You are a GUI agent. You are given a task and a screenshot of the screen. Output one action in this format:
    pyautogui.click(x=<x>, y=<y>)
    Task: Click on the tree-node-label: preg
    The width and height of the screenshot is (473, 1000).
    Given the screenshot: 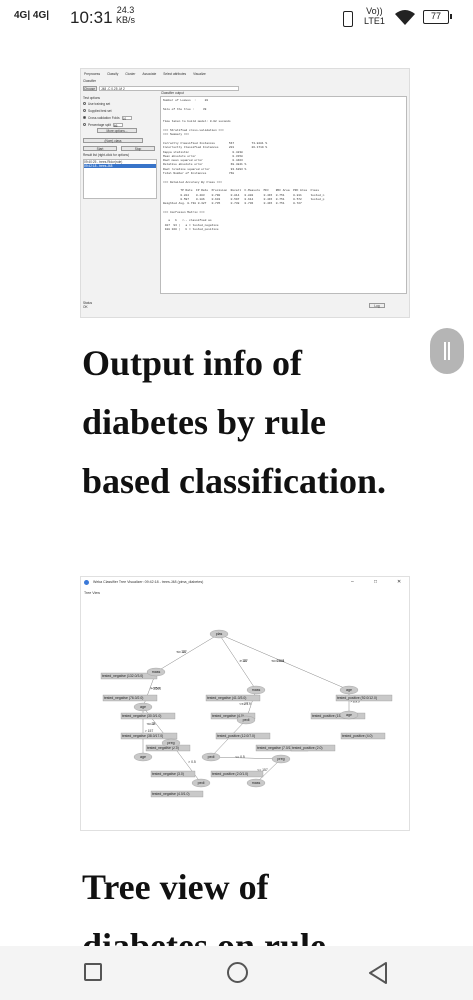 What is the action you would take?
    pyautogui.click(x=280, y=759)
    